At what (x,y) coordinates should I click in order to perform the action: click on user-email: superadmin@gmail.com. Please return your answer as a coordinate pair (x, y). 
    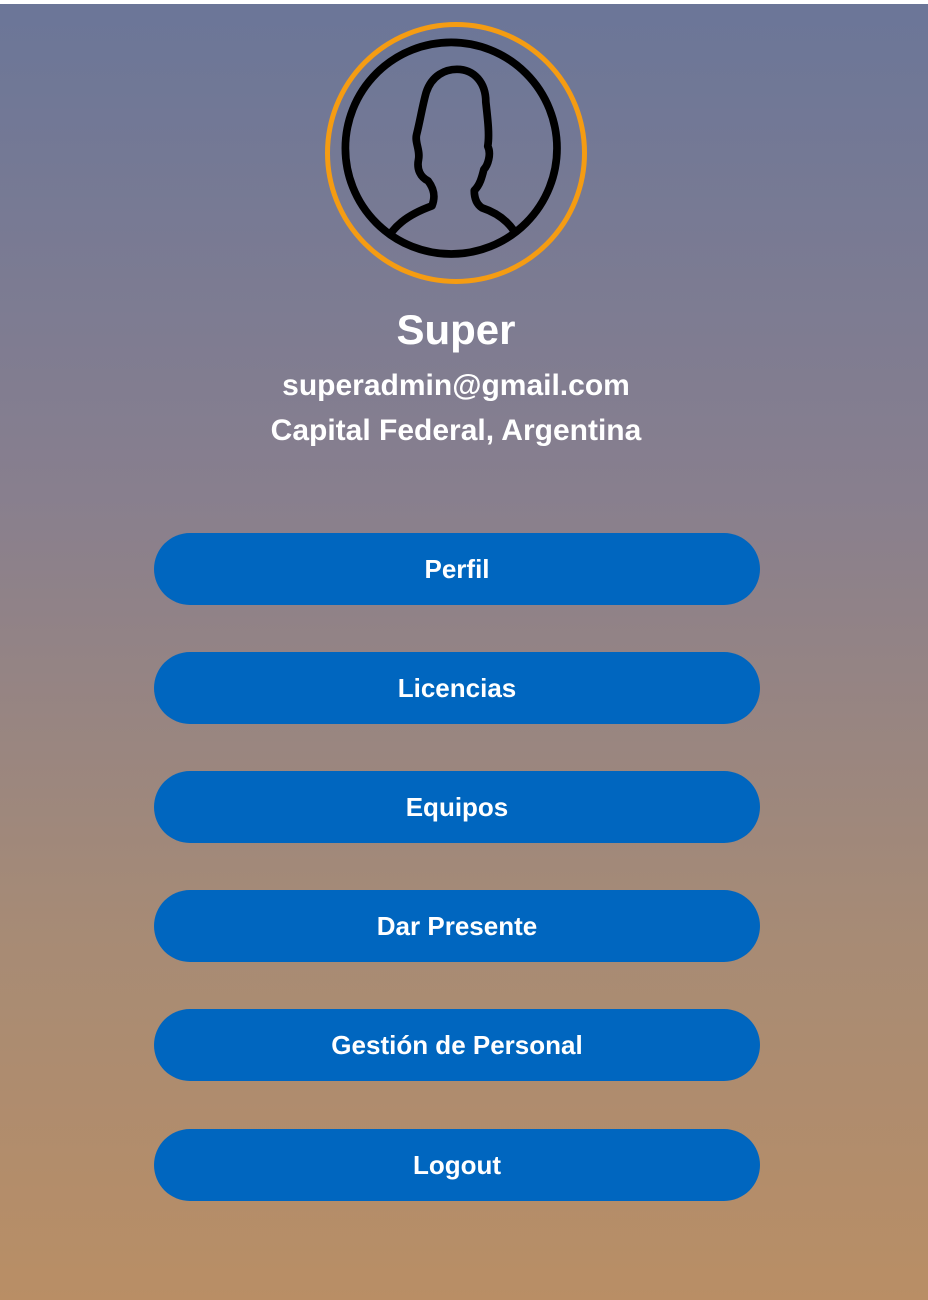
    Looking at the image, I should click on (456, 385).